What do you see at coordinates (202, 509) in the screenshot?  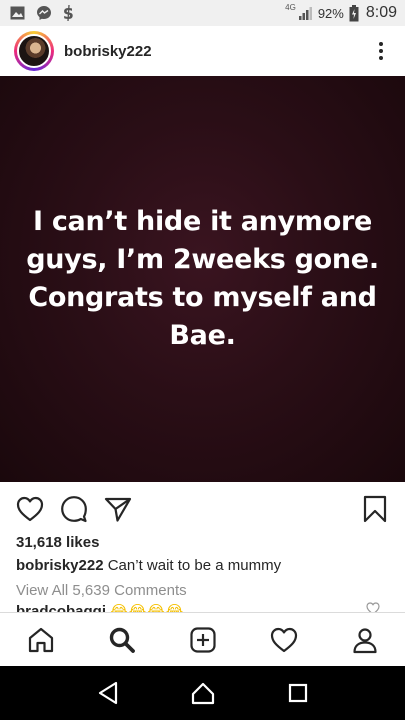 I see `post-action-row` at bounding box center [202, 509].